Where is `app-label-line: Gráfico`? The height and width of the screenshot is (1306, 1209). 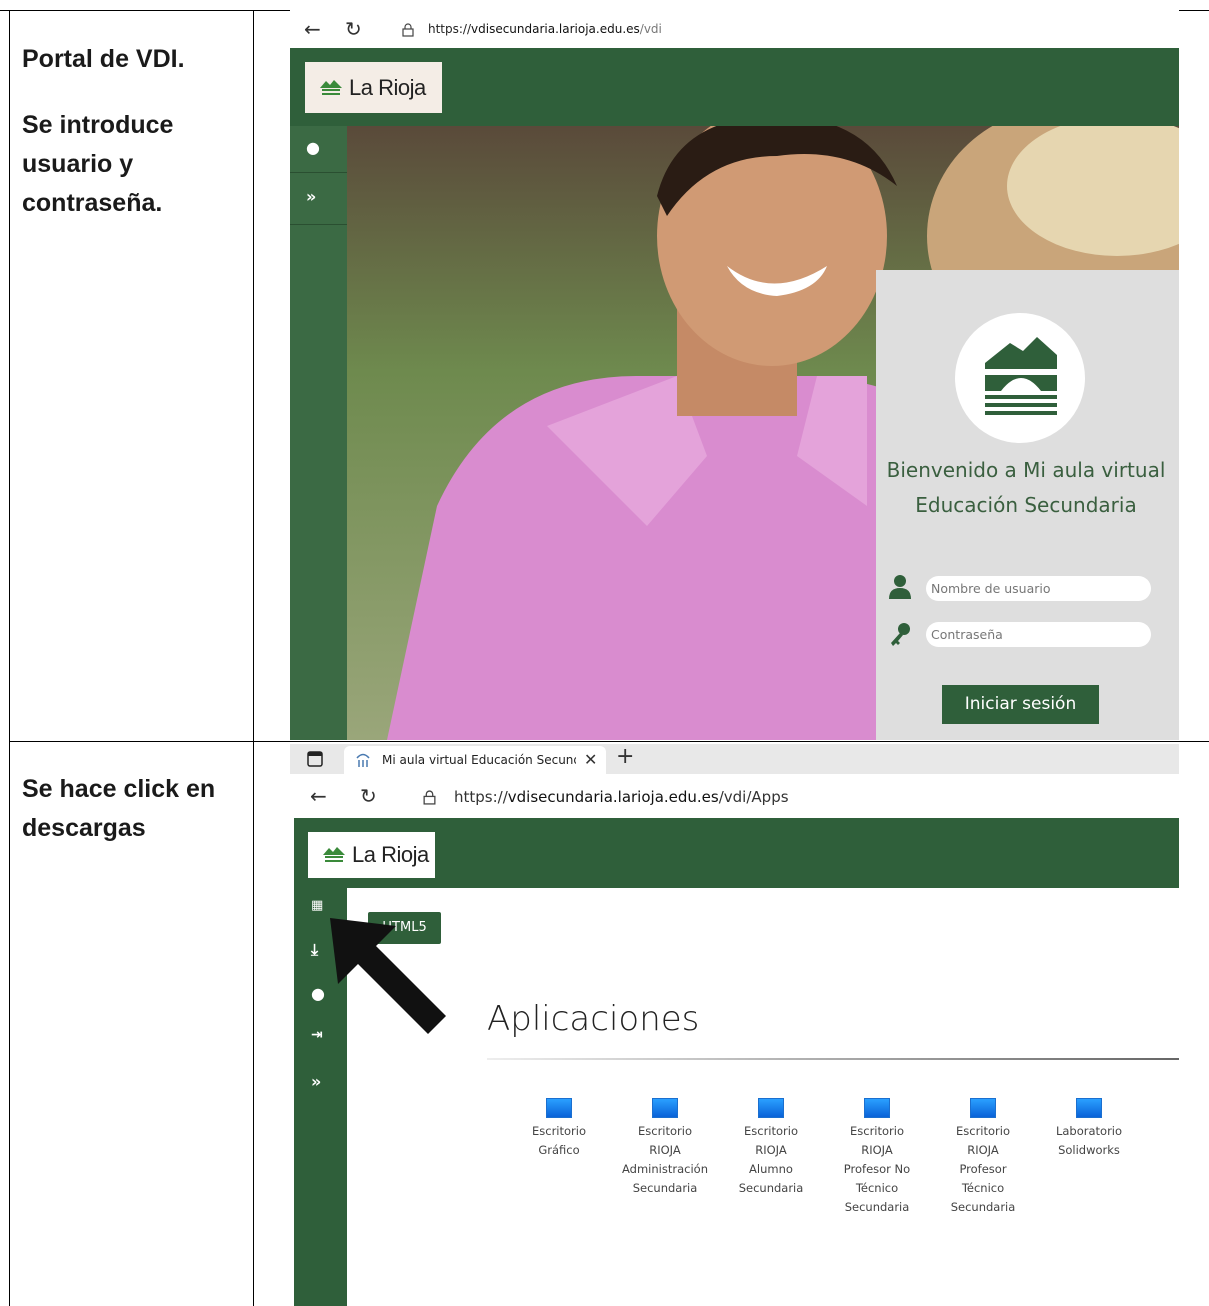 app-label-line: Gráfico is located at coordinates (559, 1150).